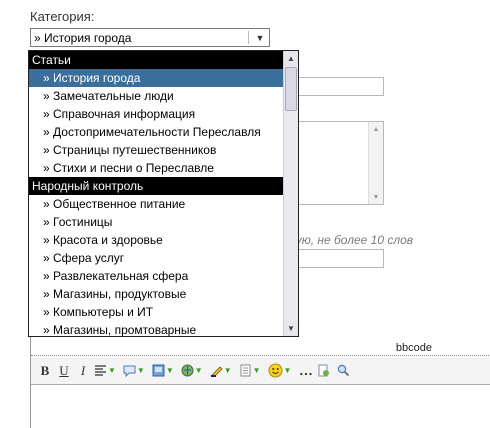 The width and height of the screenshot is (490, 428). I want to click on option-hotels: » Гостиницы, so click(156, 222).